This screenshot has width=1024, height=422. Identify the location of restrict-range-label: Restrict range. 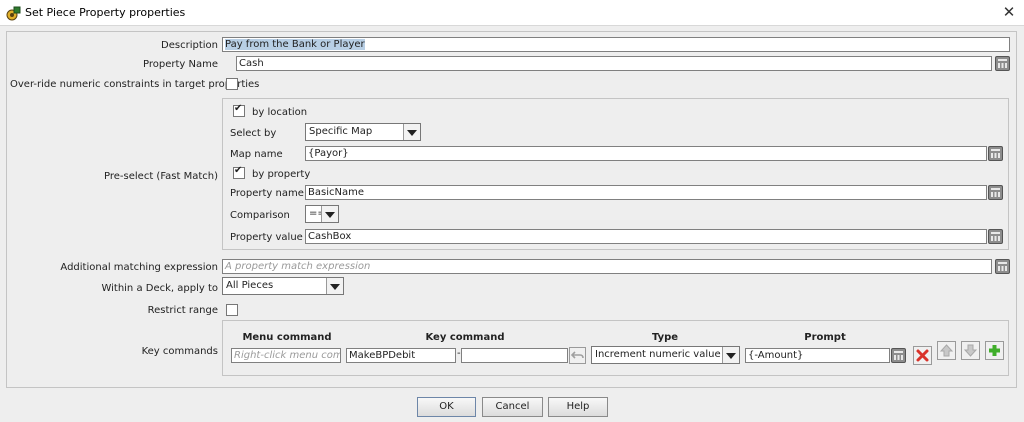
(182, 310).